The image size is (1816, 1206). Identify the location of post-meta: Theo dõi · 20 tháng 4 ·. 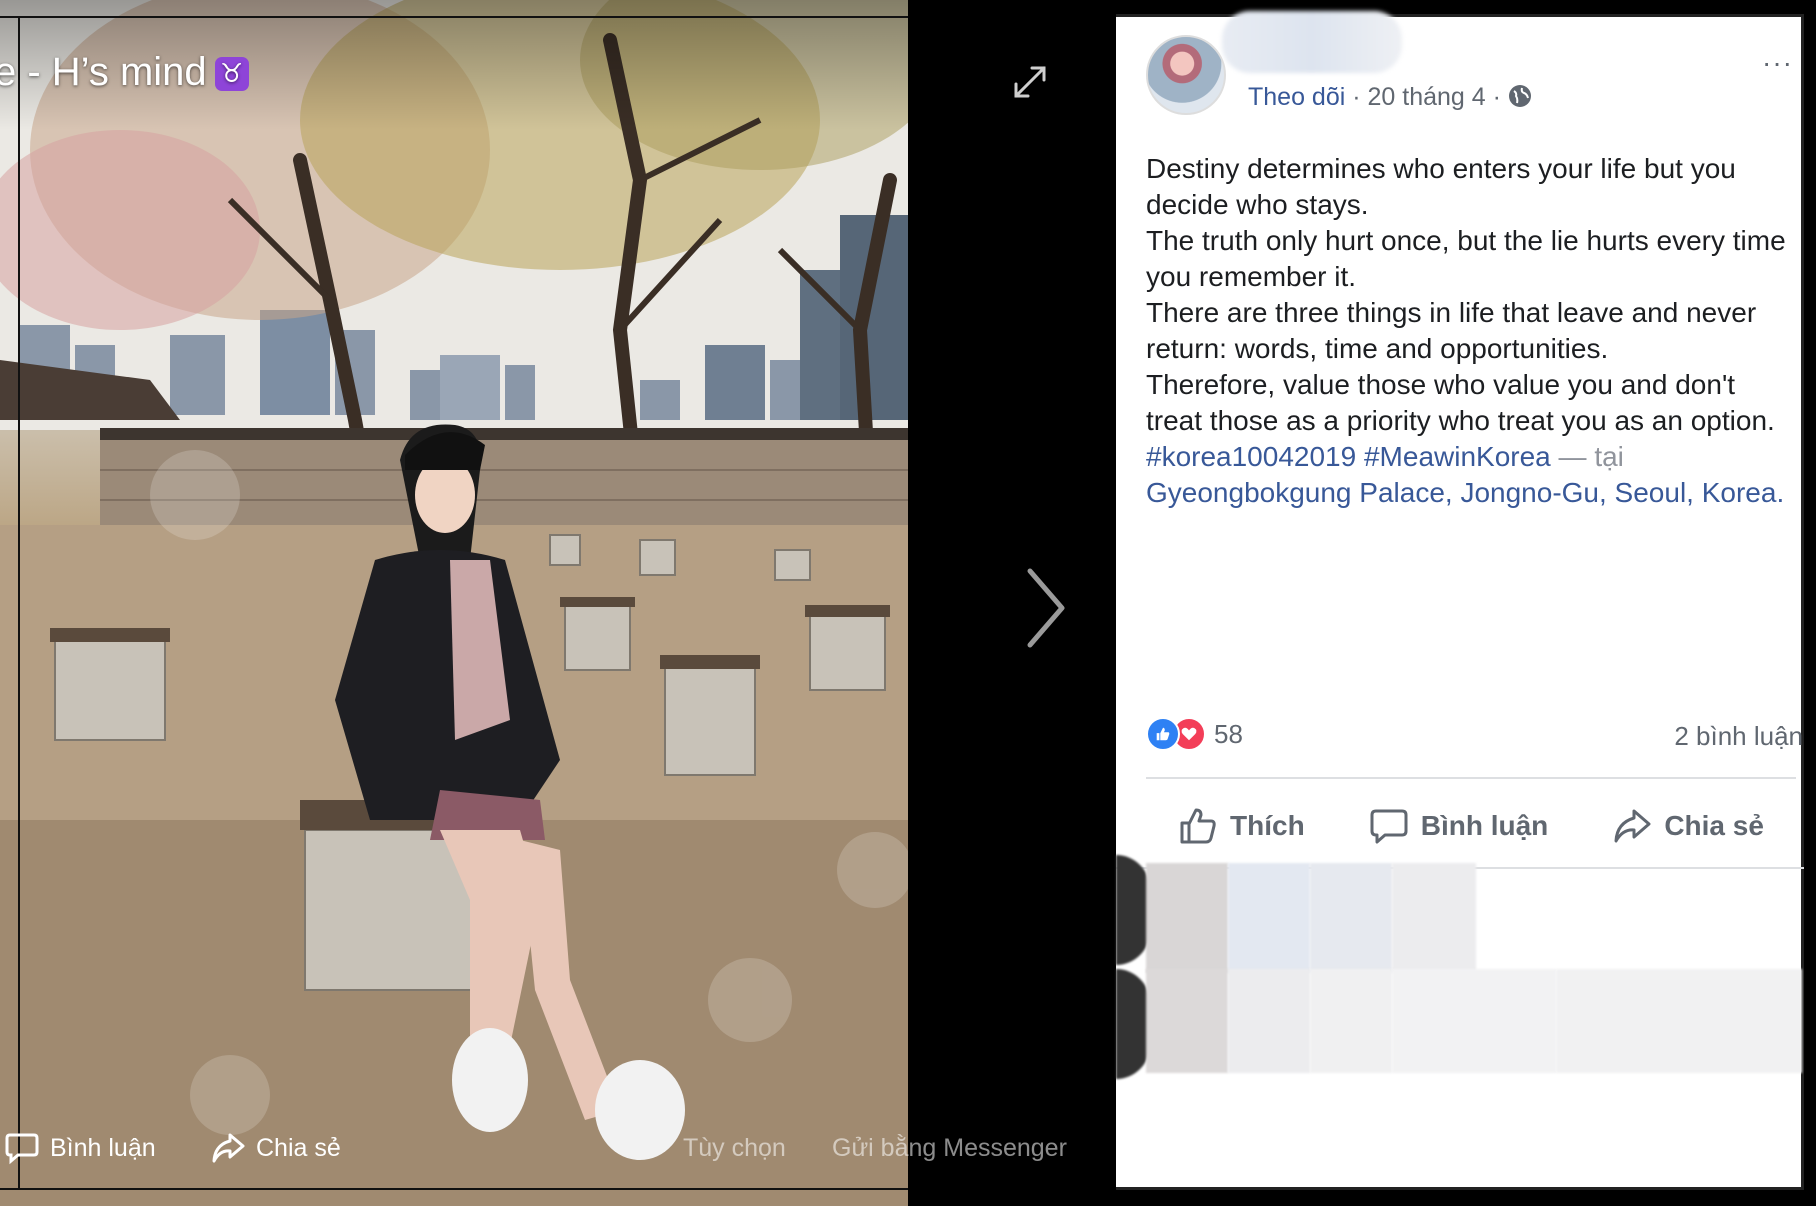
(1390, 97).